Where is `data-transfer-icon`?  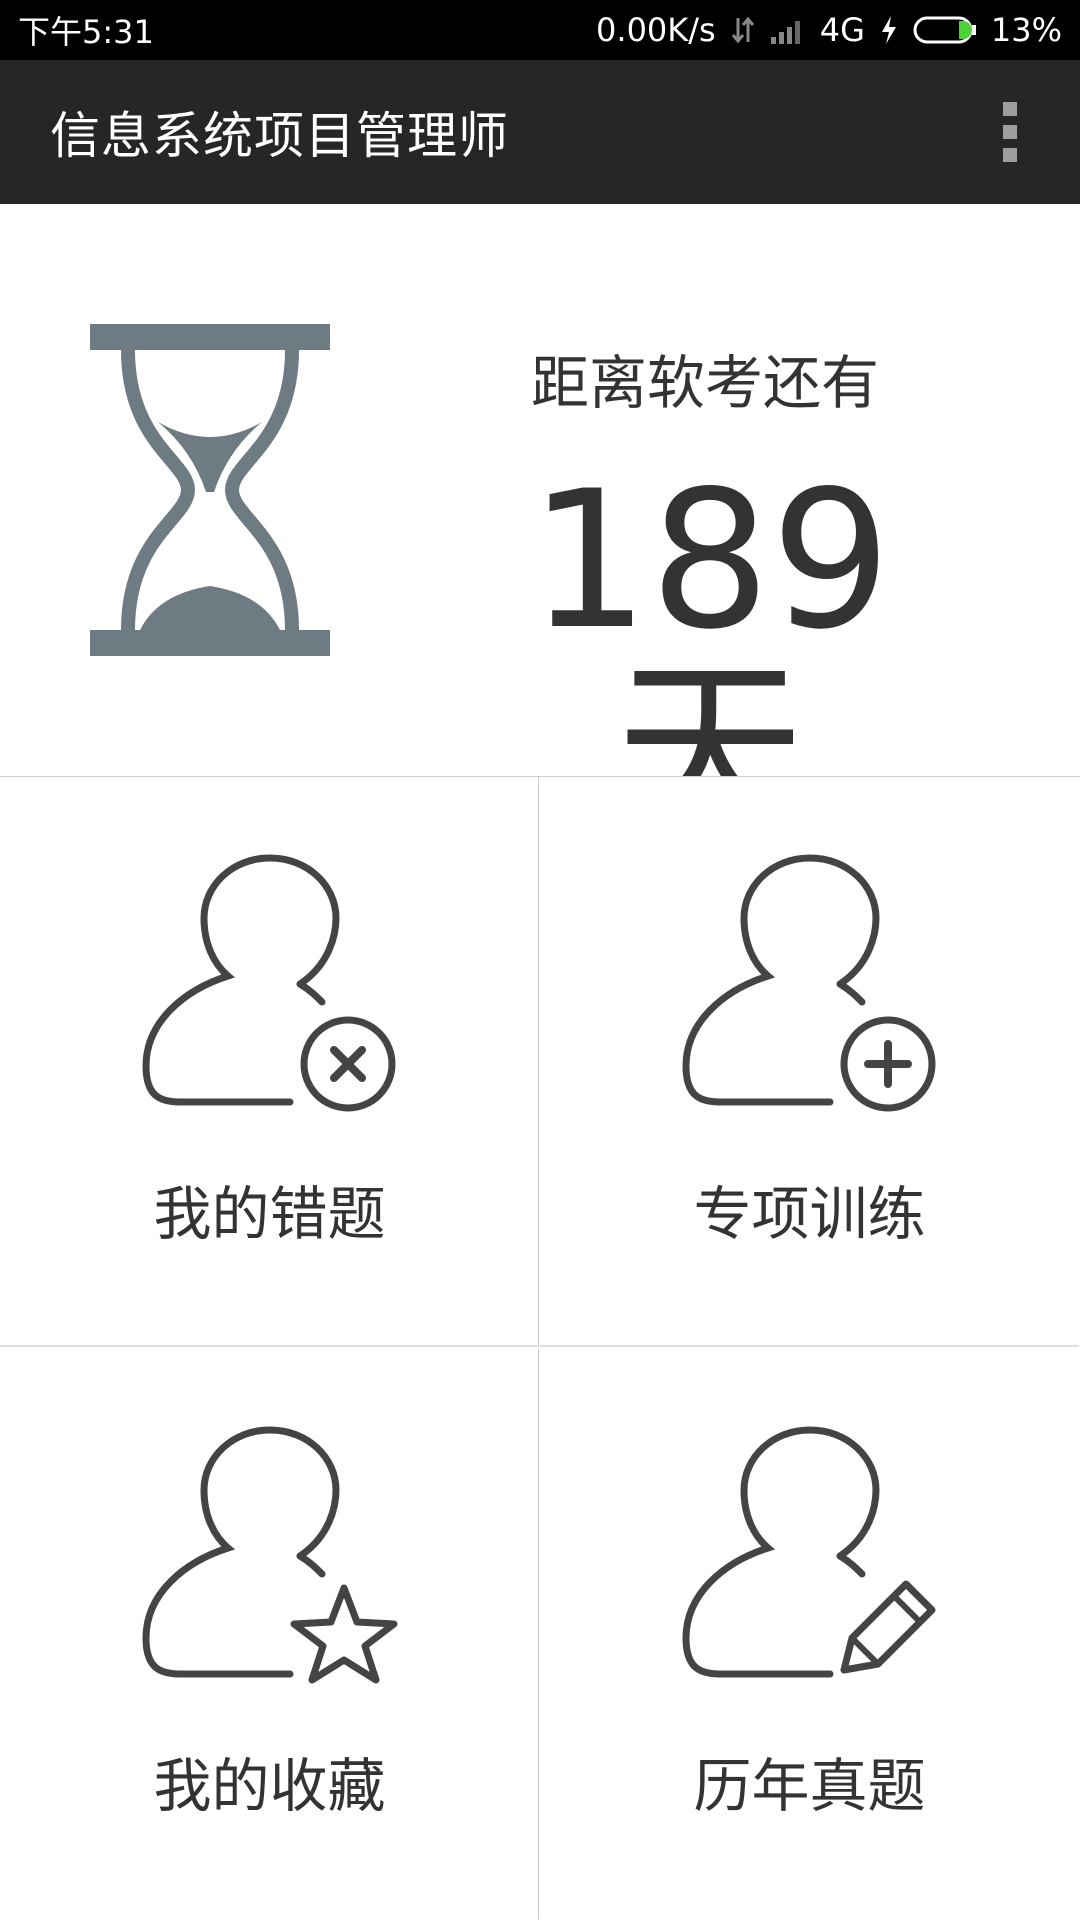
data-transfer-icon is located at coordinates (743, 30).